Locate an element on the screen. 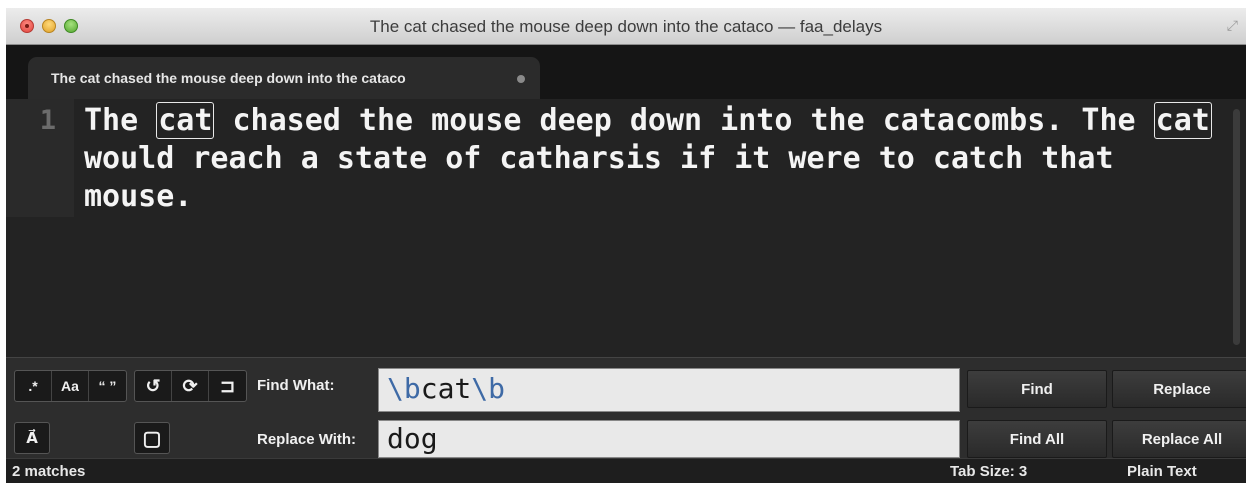 The image size is (1252, 483). find-what-label: Find What: is located at coordinates (296, 385).